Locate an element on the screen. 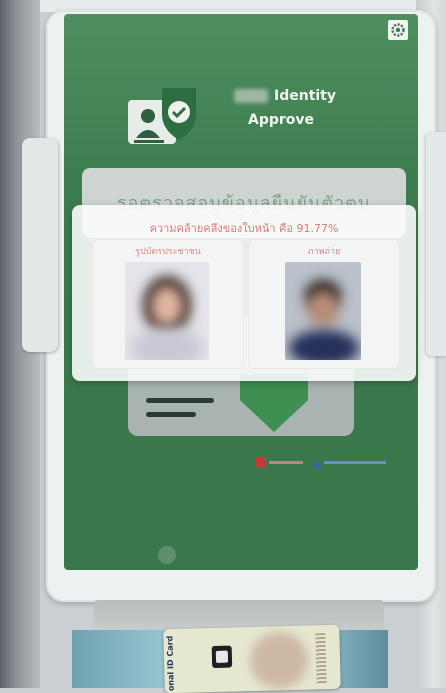  face-match-title: ความคล้ายคลึงของใบหน้า คือ 91.77% is located at coordinates (244, 228).